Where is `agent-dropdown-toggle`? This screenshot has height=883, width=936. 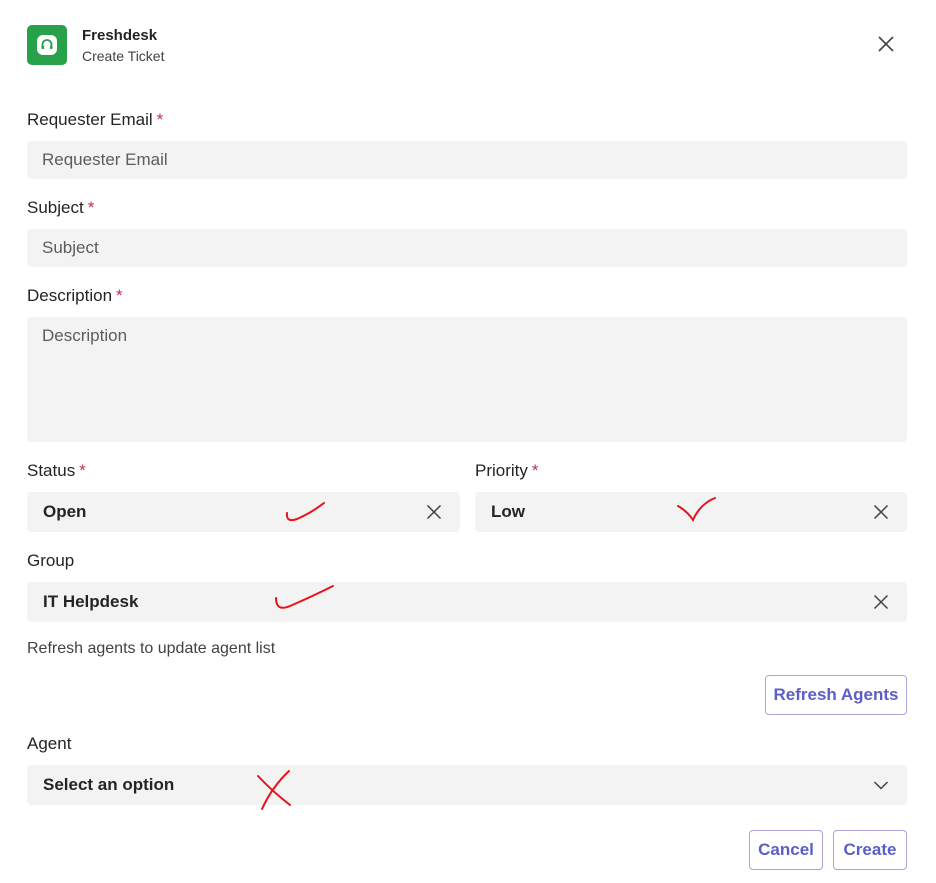
agent-dropdown-toggle is located at coordinates (881, 785).